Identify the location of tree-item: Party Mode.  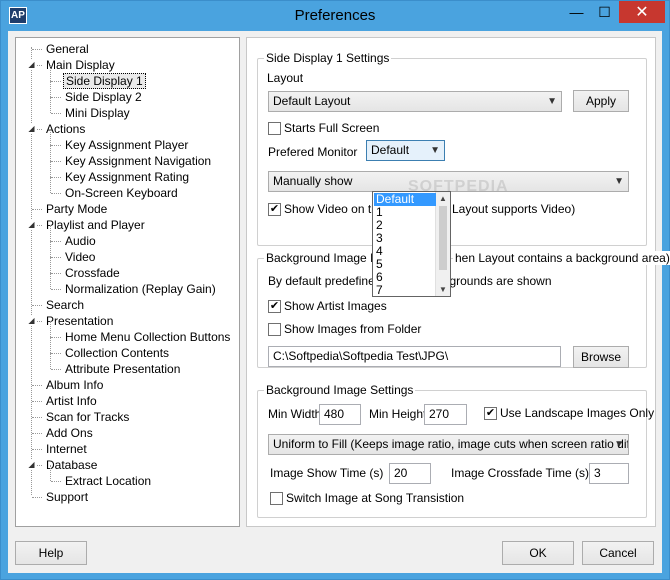
(76, 209).